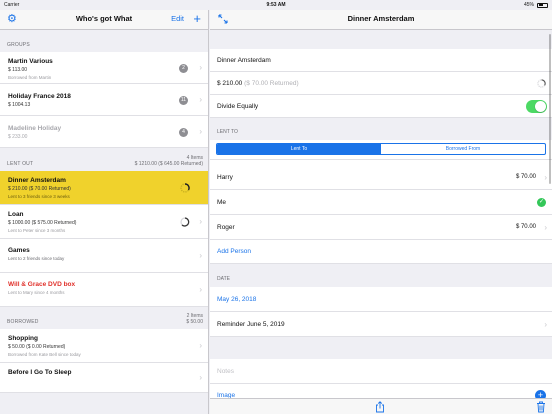  I want to click on person-name: Harry, so click(225, 177).